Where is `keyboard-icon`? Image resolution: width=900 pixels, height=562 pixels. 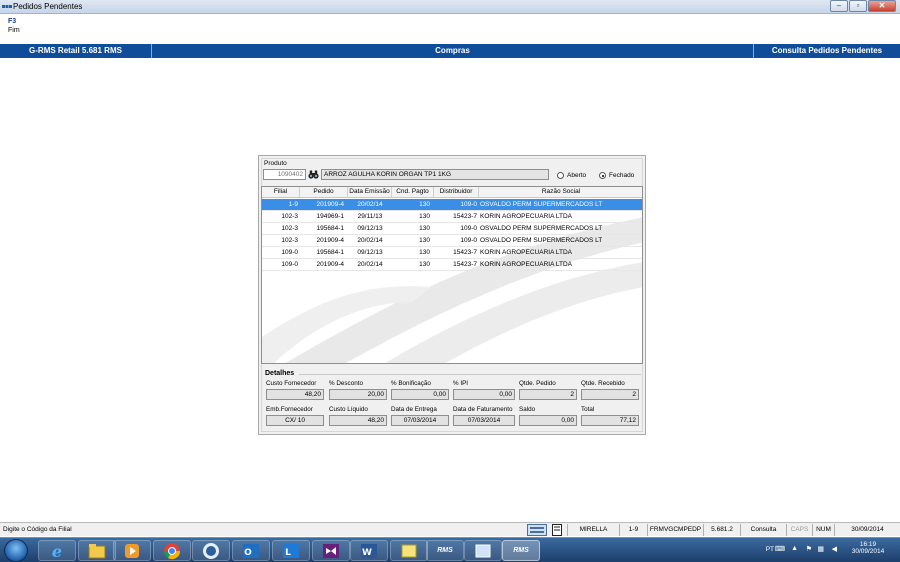
keyboard-icon is located at coordinates (537, 530).